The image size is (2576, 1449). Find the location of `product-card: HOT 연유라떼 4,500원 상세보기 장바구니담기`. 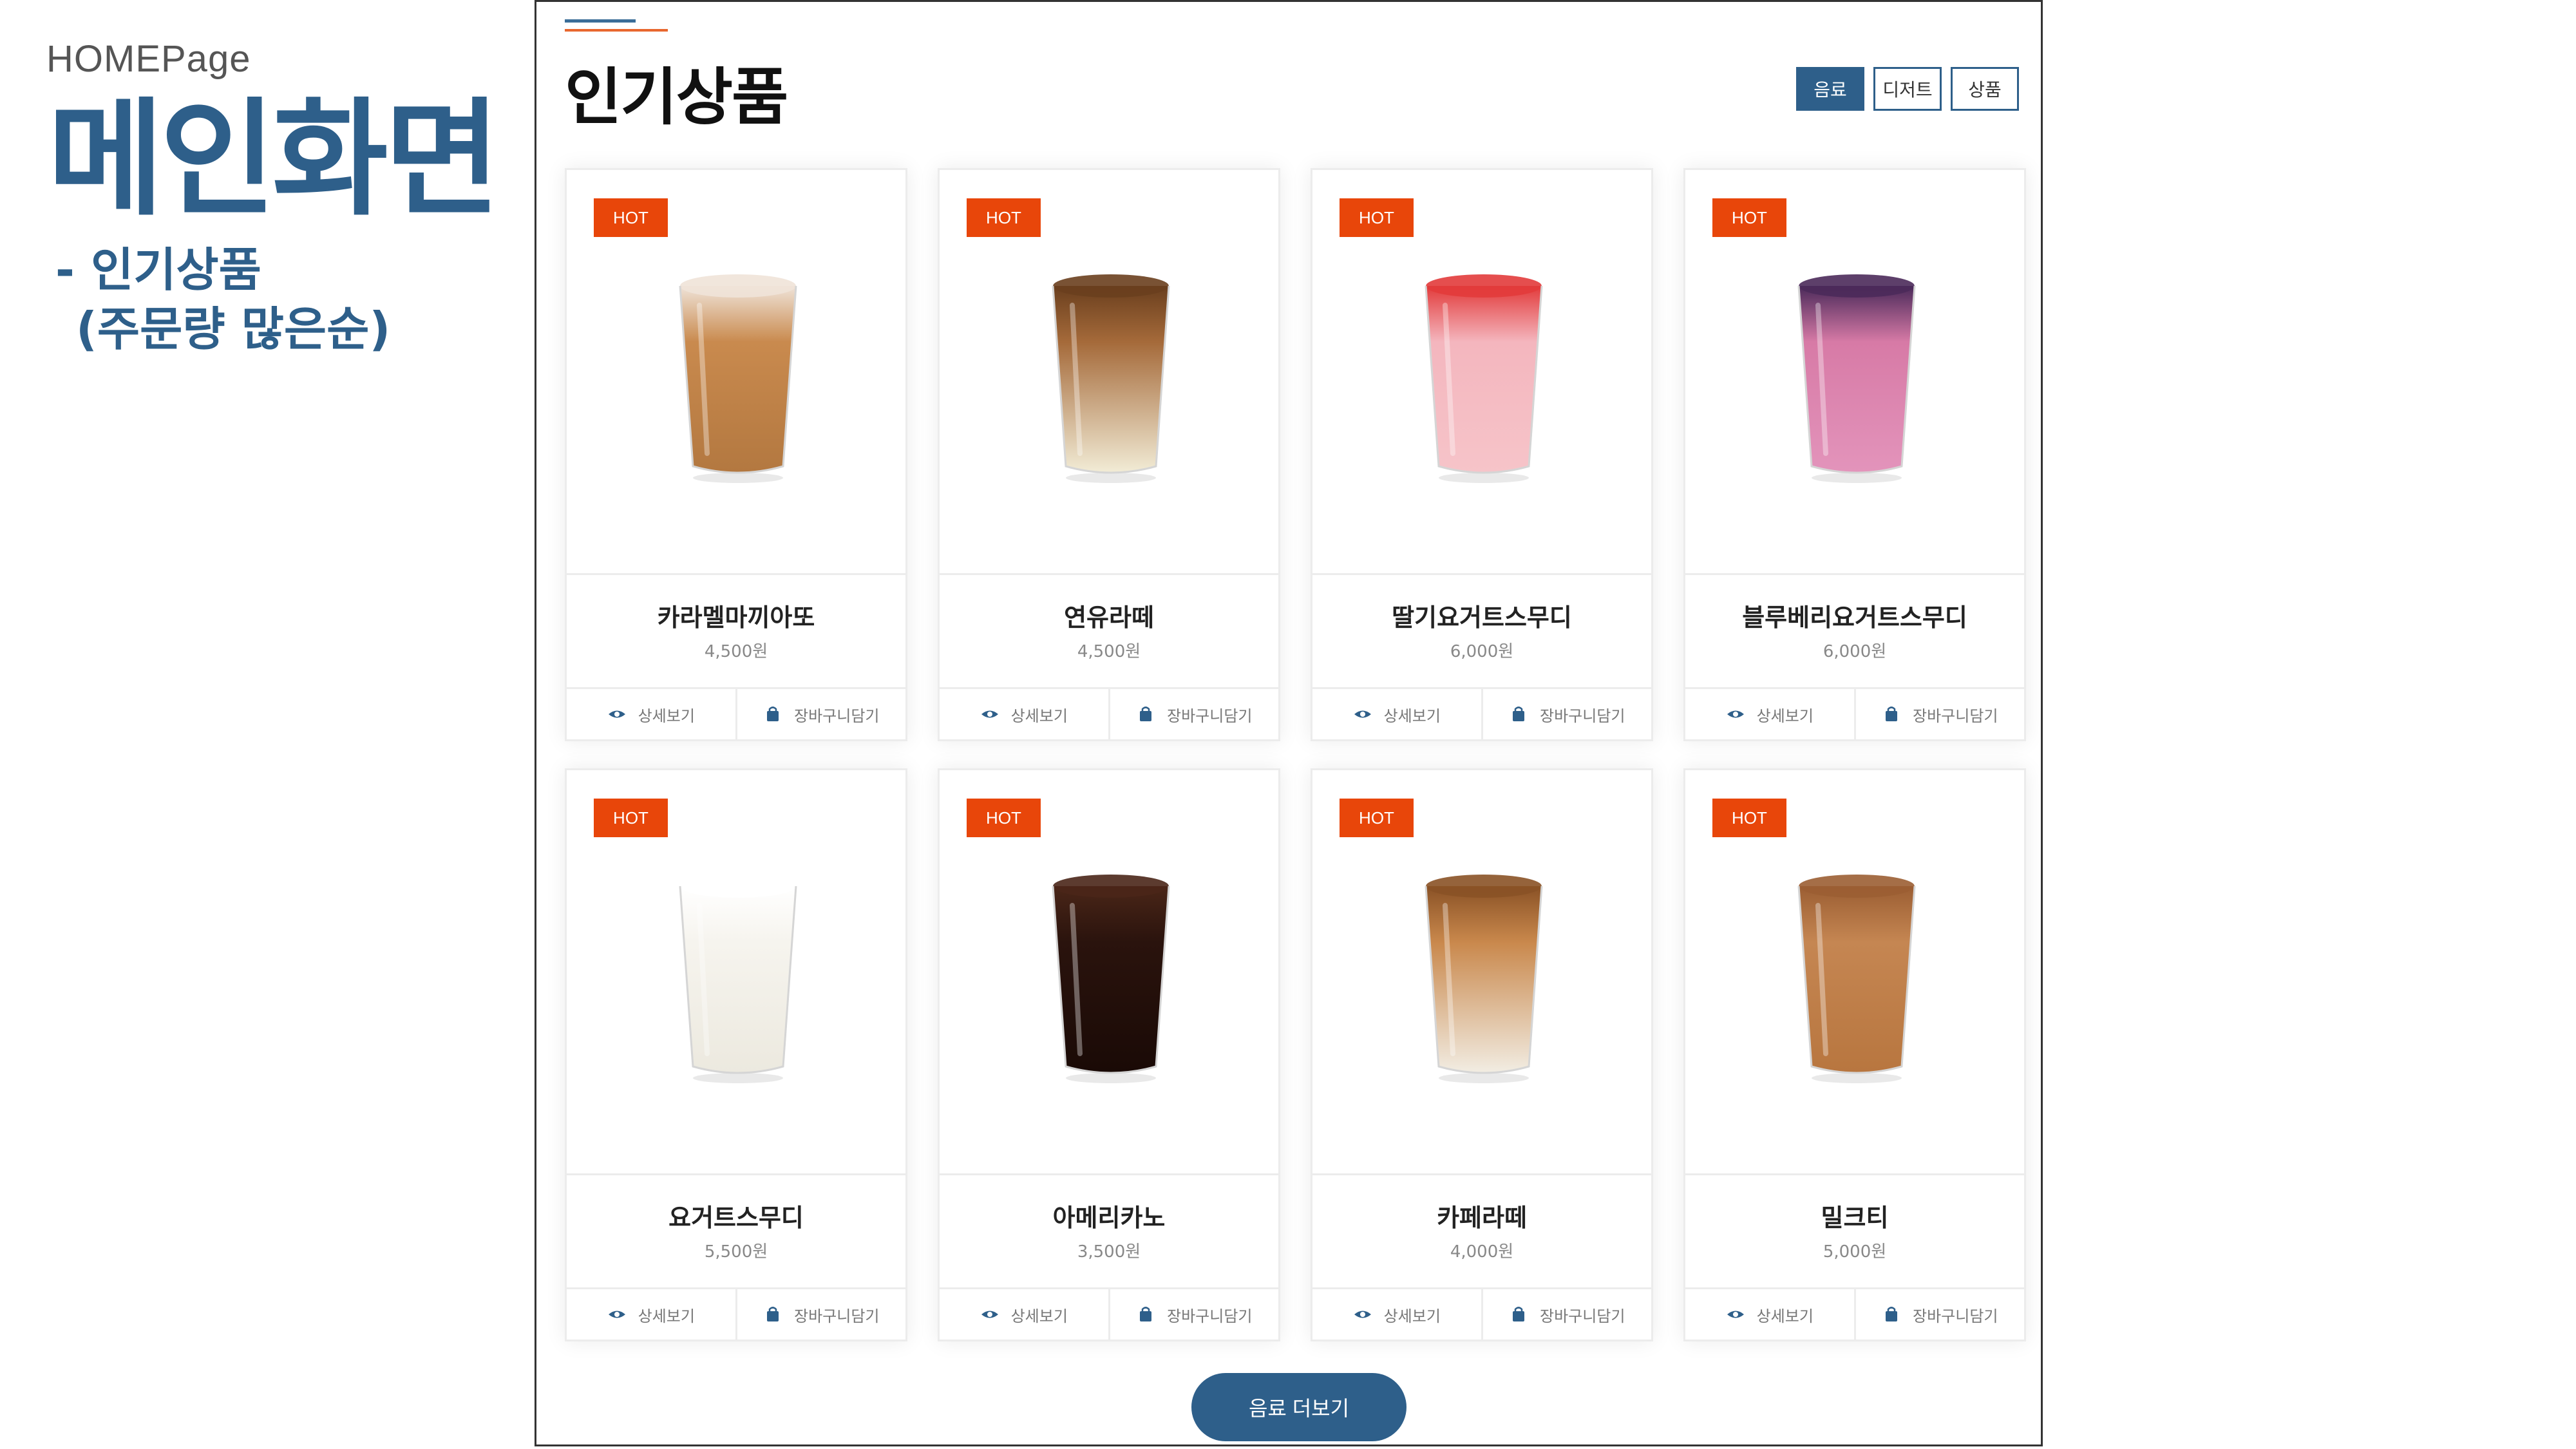

product-card: HOT 연유라떼 4,500원 상세보기 장바구니담기 is located at coordinates (1109, 454).